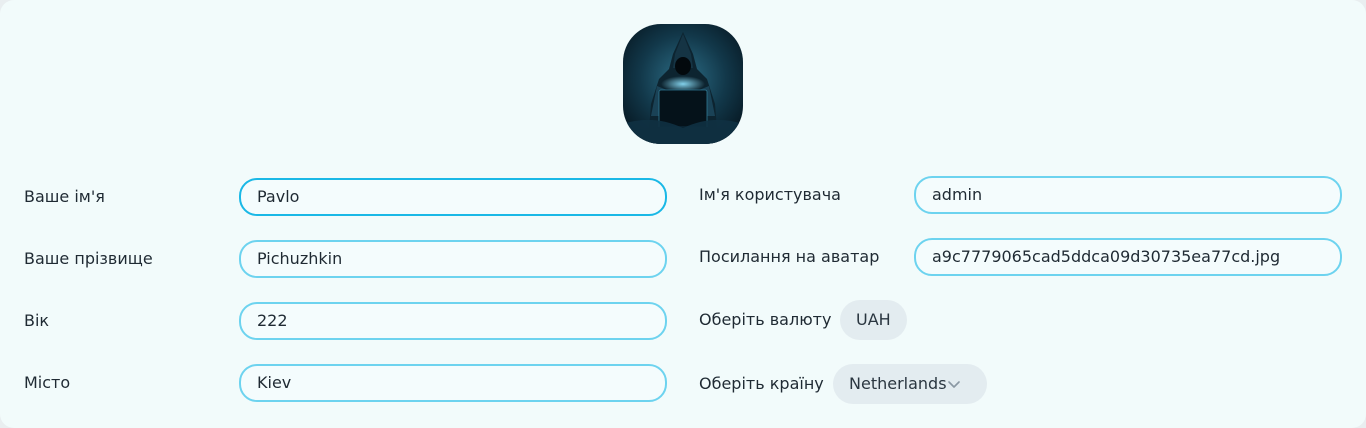 The image size is (1366, 428). What do you see at coordinates (770, 194) in the screenshot?
I see `username-label: Ім'я користувача` at bounding box center [770, 194].